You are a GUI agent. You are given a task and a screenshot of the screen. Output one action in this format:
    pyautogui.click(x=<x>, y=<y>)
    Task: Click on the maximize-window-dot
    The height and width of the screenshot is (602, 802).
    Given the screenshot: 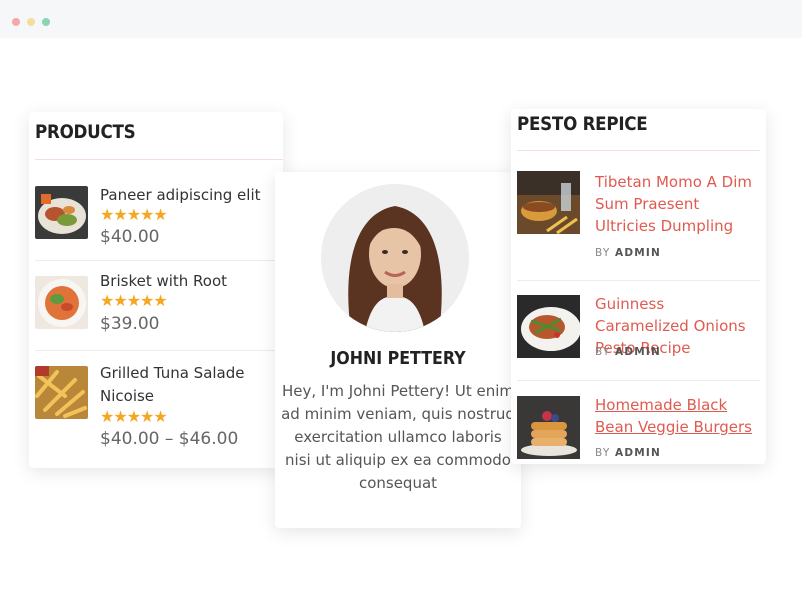 What is the action you would take?
    pyautogui.click(x=46, y=22)
    